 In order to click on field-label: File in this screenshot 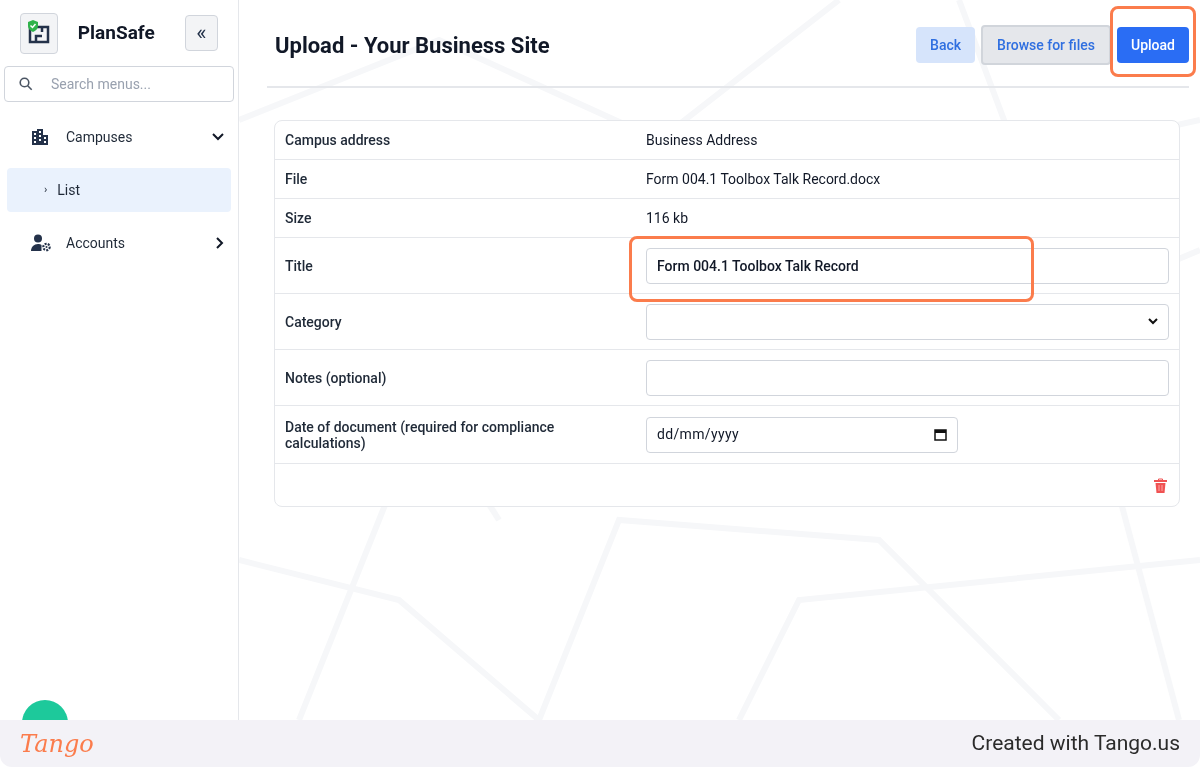, I will do `click(296, 179)`.